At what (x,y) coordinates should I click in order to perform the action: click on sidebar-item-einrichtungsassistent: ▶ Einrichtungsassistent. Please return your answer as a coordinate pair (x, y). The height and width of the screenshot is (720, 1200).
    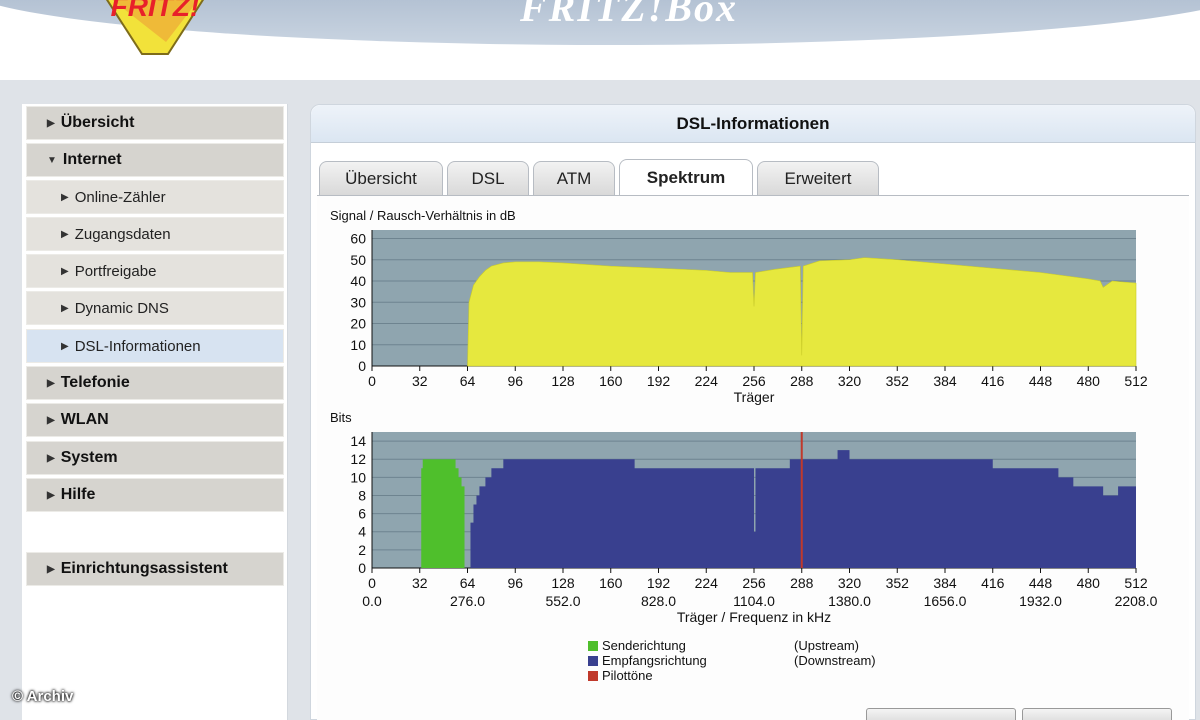
    Looking at the image, I should click on (155, 569).